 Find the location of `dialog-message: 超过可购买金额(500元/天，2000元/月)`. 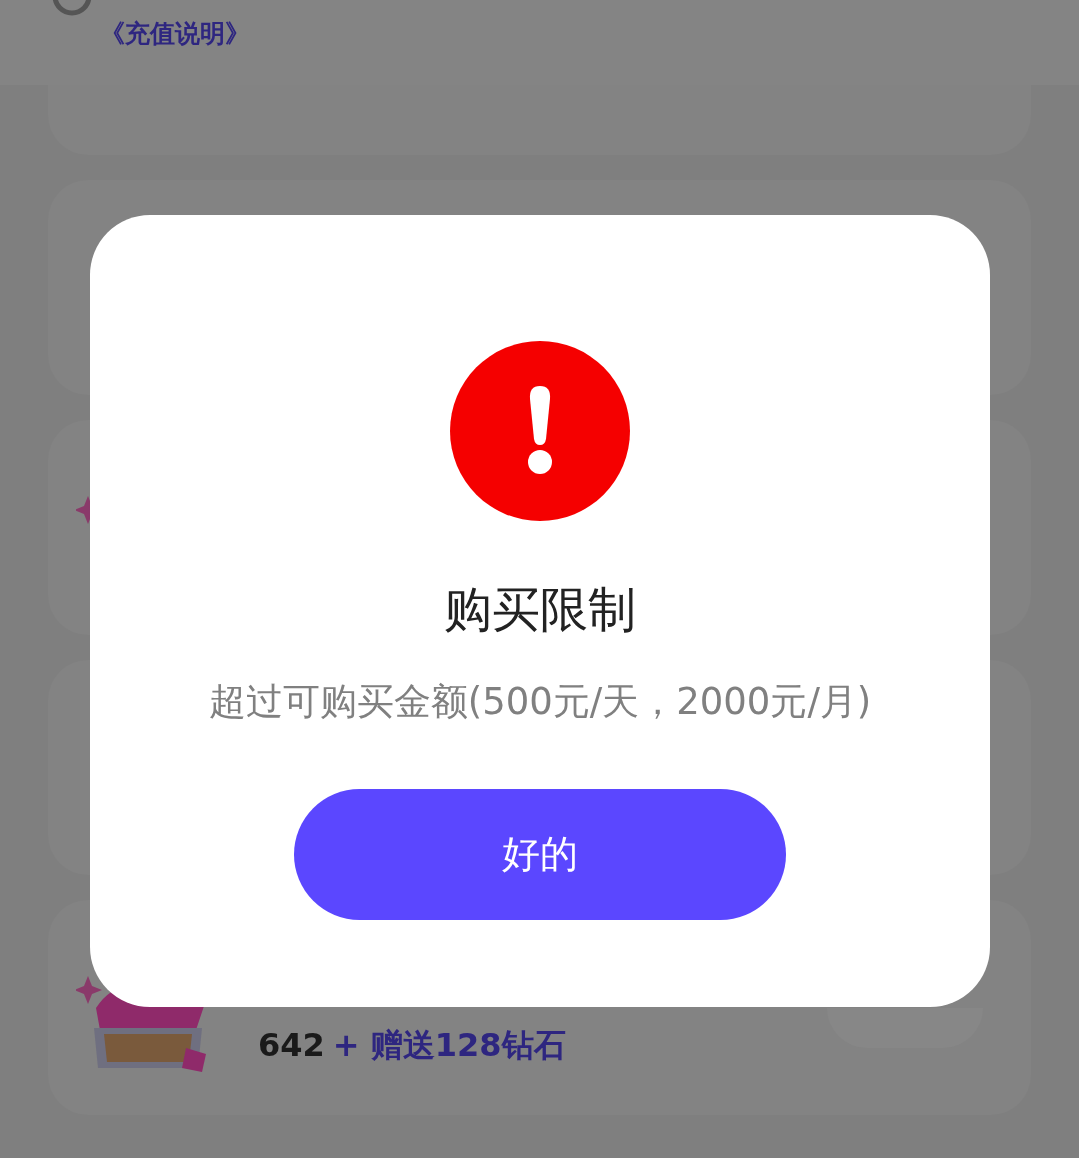

dialog-message: 超过可购买金额(500元/天，2000元/月) is located at coordinates (540, 702).